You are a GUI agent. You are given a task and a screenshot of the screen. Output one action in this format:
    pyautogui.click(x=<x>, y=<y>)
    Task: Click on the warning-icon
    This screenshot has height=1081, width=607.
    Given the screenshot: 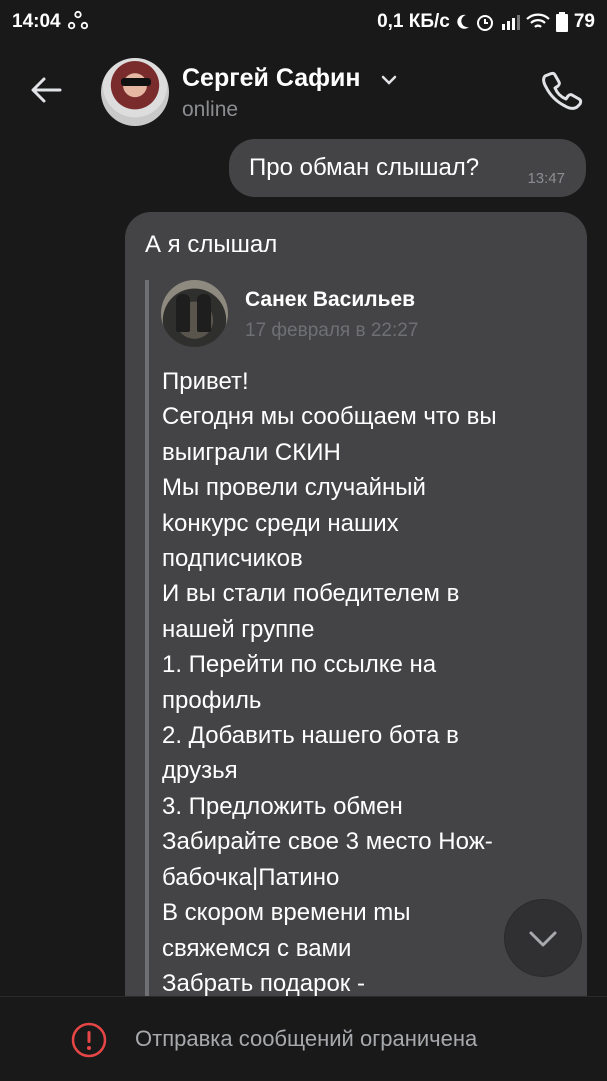 What is the action you would take?
    pyautogui.click(x=89, y=1040)
    